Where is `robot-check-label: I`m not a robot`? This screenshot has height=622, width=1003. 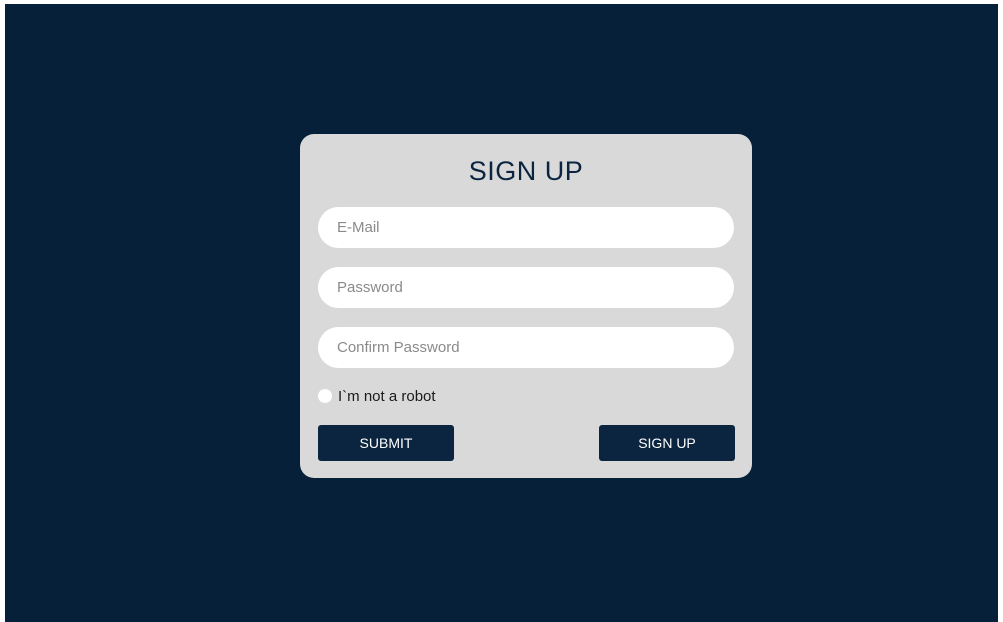
robot-check-label: I`m not a robot is located at coordinates (387, 396).